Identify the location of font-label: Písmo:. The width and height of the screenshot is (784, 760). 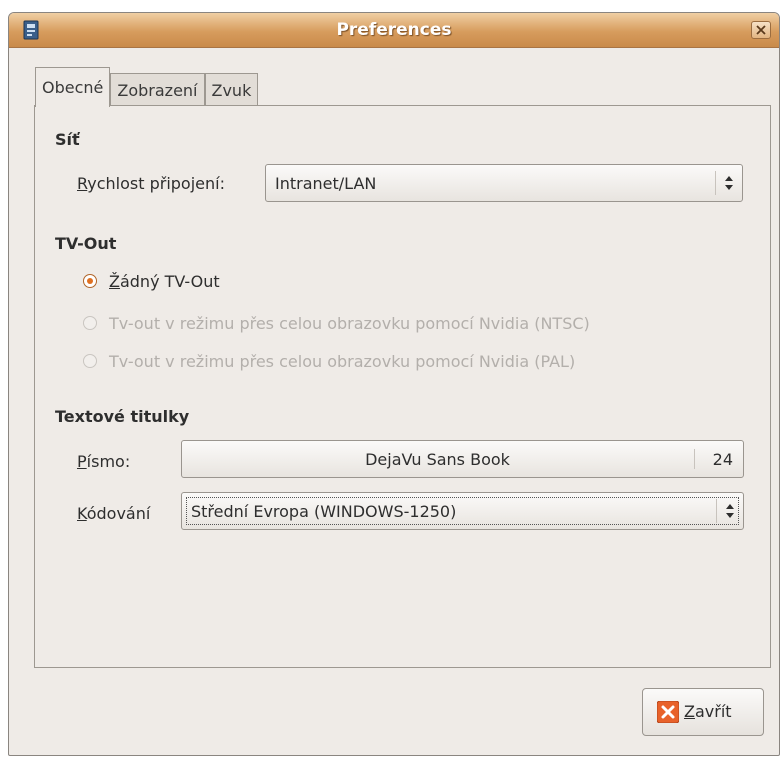
(104, 461).